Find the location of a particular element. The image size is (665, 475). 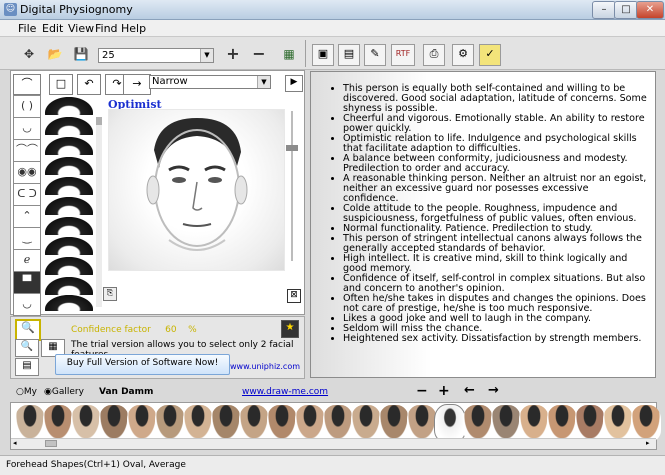

eye-icon: ◉◉ is located at coordinates (27, 172).